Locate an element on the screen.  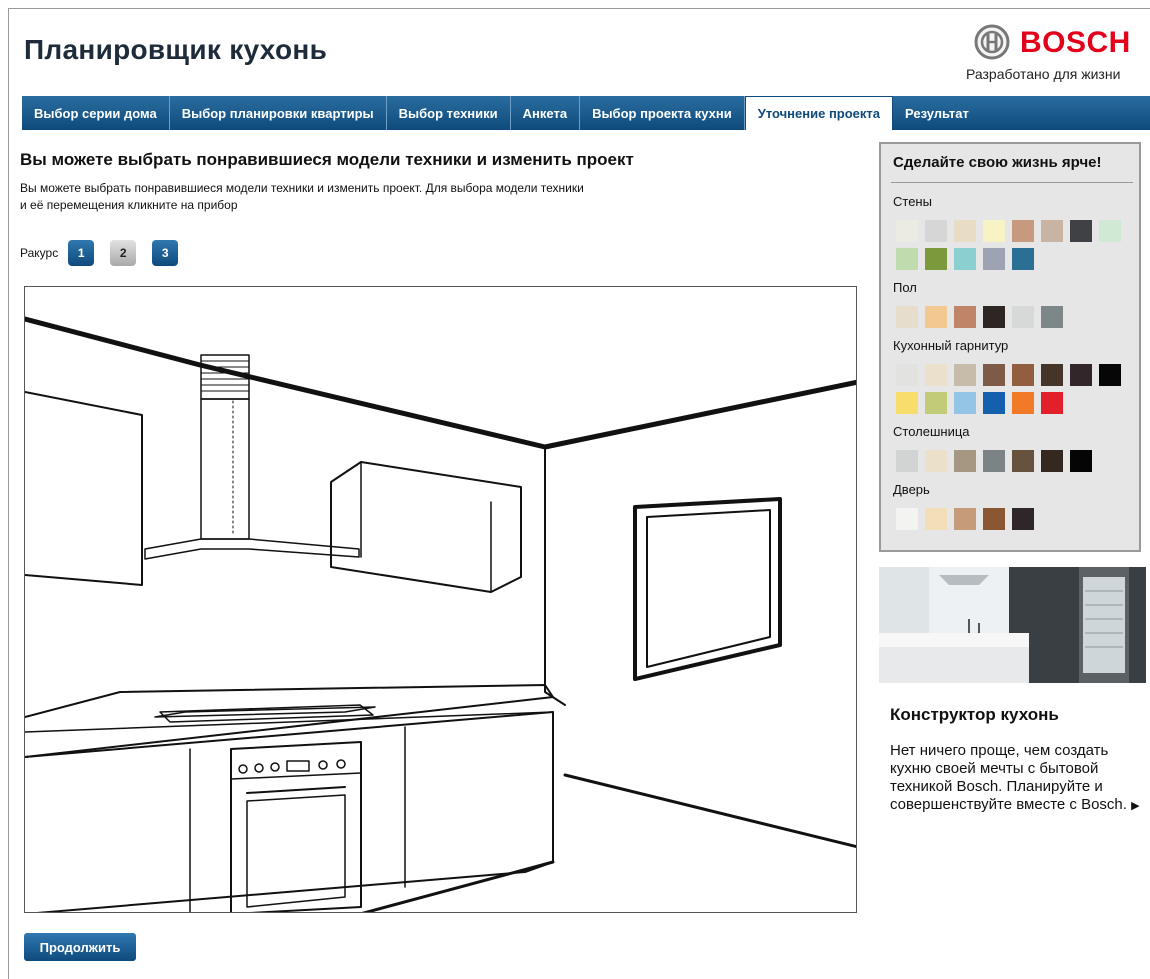
kitchen-photo is located at coordinates (1012, 625).